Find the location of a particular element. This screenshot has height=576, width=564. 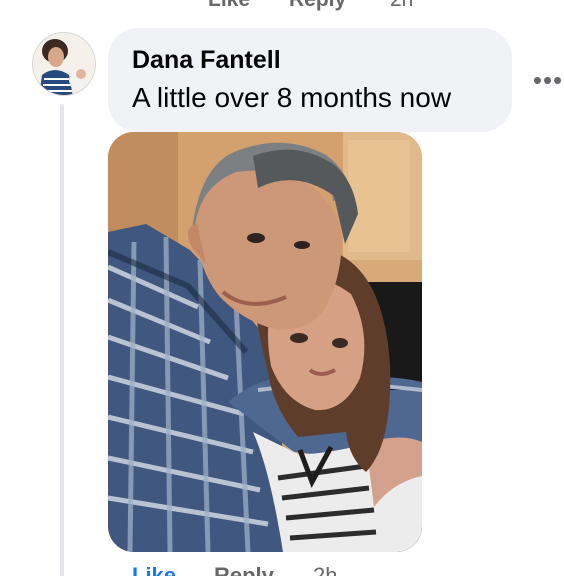

reply-button: Reply is located at coordinates (244, 569).